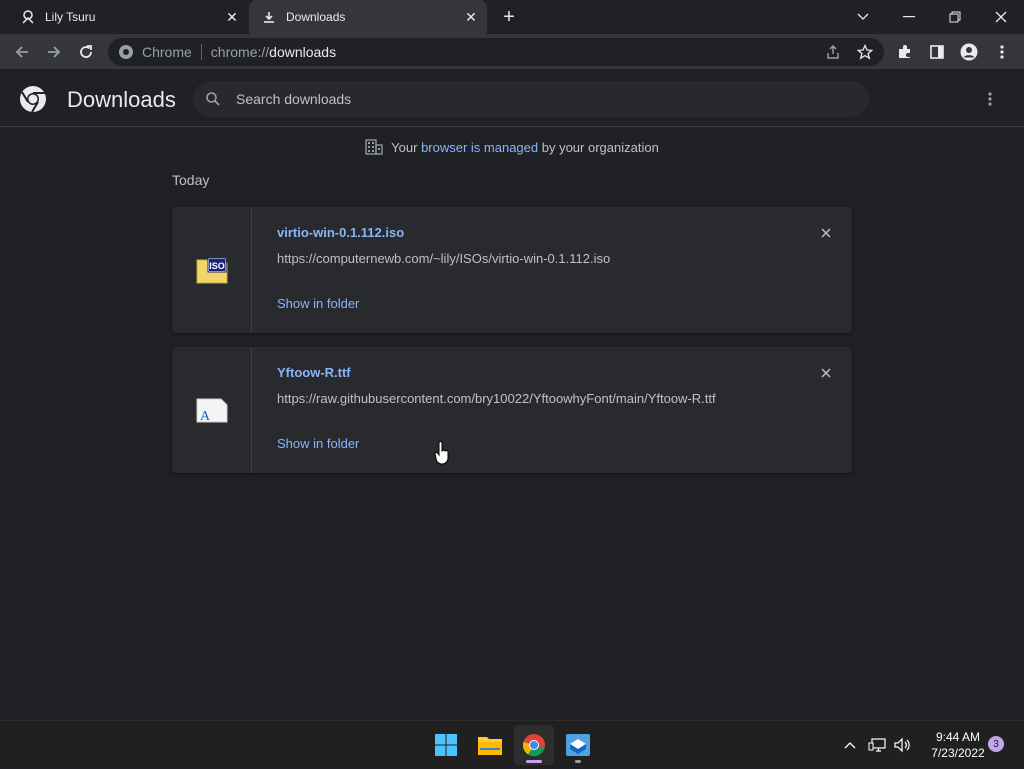  I want to click on svg-text: A, so click(204, 416).